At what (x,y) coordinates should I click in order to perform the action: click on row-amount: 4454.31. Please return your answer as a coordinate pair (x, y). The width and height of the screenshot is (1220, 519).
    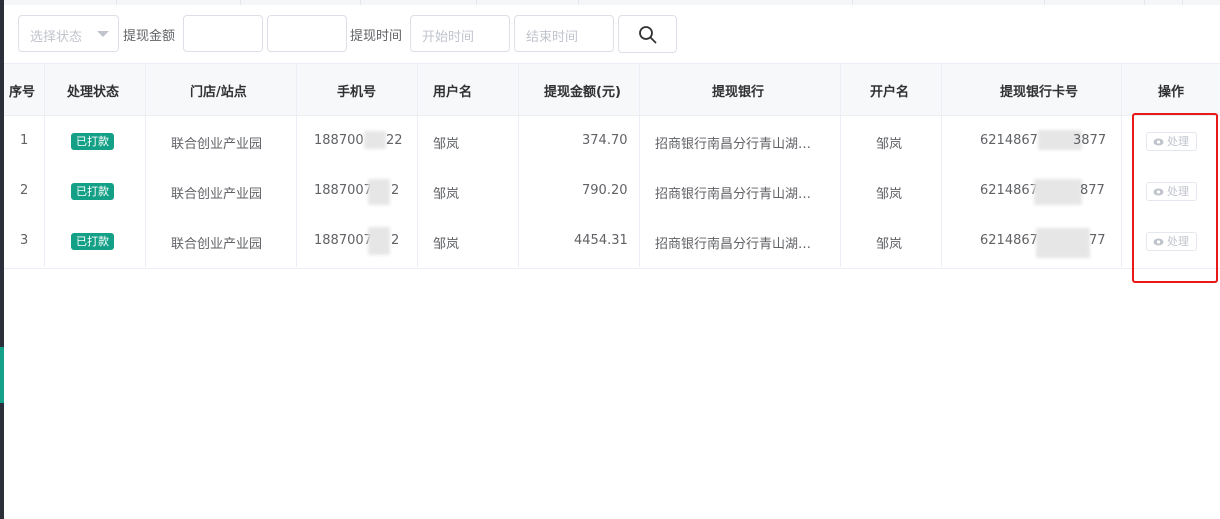
    Looking at the image, I should click on (601, 240).